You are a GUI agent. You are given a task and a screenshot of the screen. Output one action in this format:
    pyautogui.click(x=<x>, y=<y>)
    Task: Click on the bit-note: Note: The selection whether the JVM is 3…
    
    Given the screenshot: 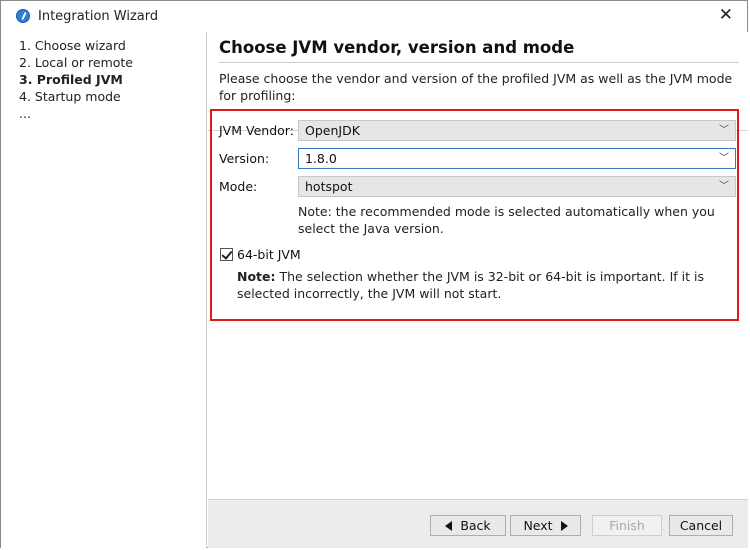 What is the action you would take?
    pyautogui.click(x=485, y=285)
    